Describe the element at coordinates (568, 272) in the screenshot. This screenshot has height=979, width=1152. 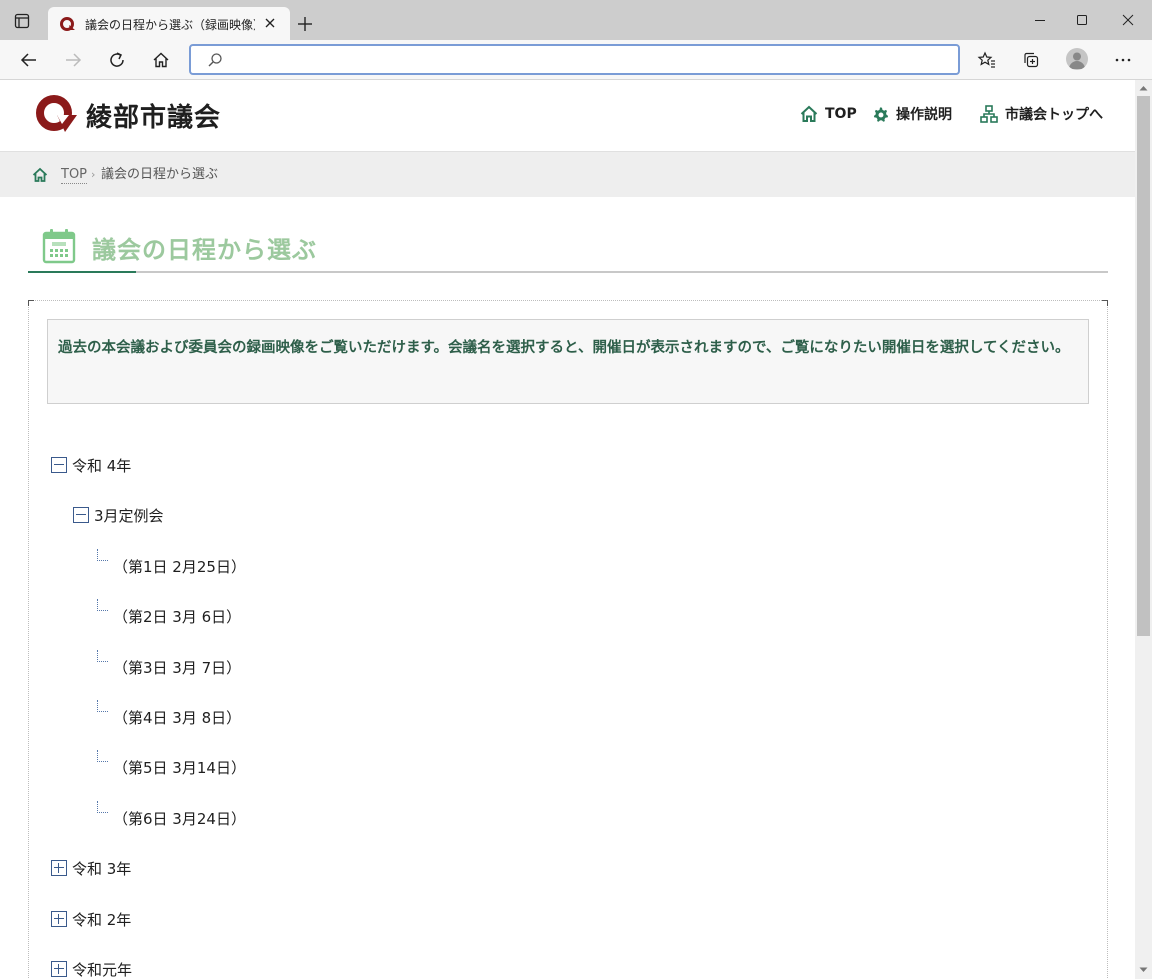
I see `title-divider` at that location.